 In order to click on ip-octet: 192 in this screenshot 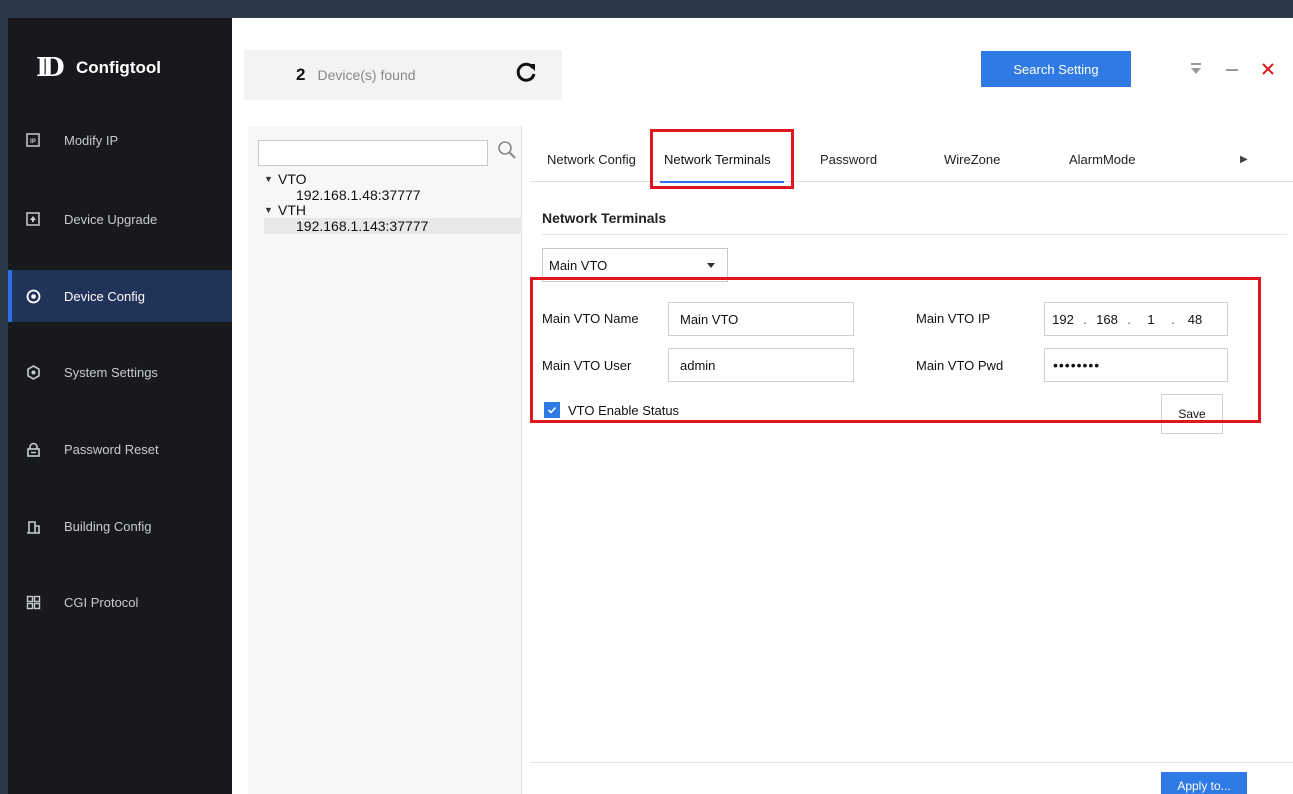, I will do `click(1063, 319)`.